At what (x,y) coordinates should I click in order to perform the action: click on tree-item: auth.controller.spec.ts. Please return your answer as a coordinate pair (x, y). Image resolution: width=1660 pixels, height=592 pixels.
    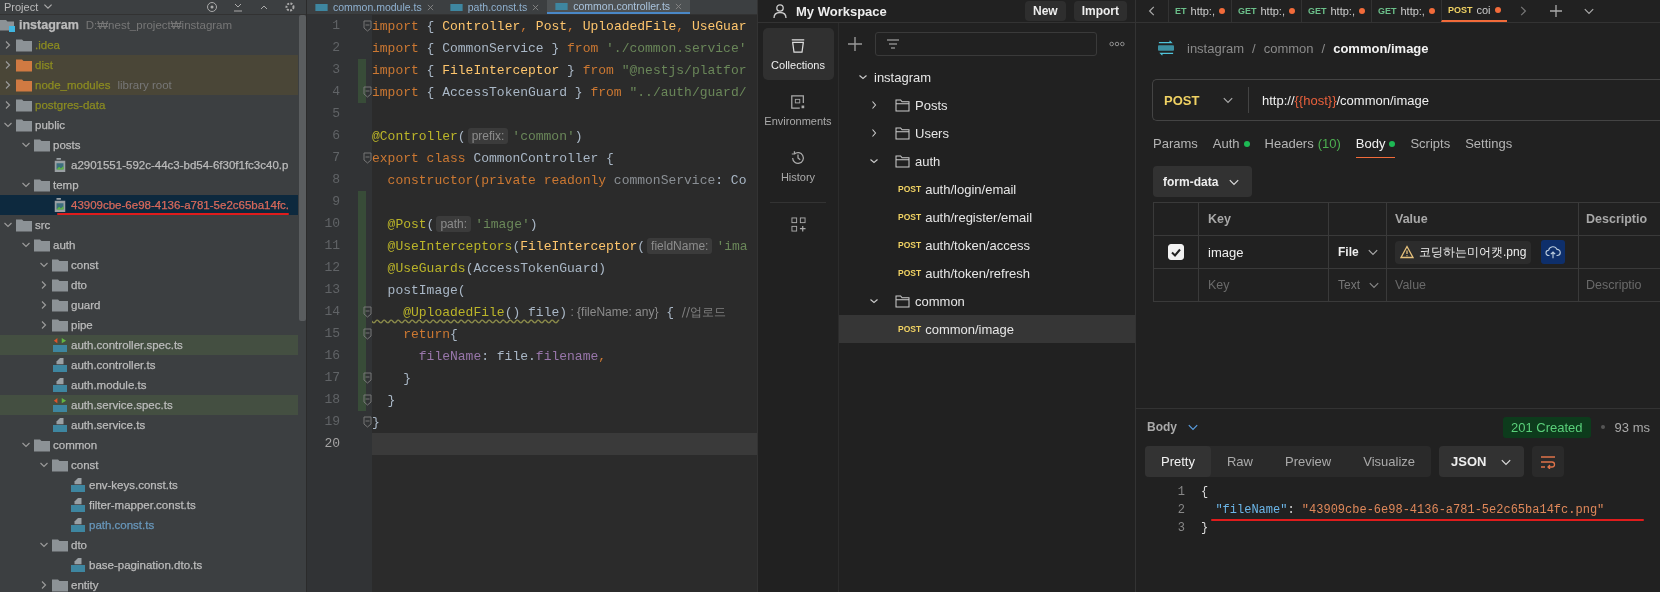
    Looking at the image, I should click on (149, 345).